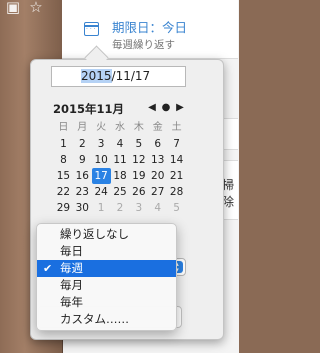  Describe the element at coordinates (157, 127) in the screenshot. I see `weekday-label: 金` at that location.